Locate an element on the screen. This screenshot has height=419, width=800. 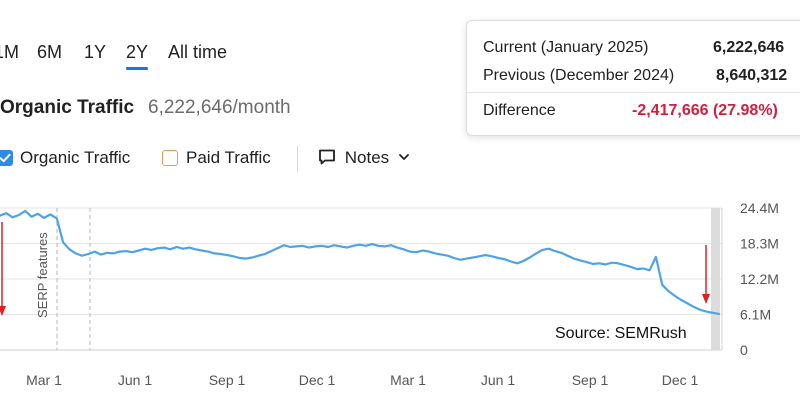
right-drop-arrow is located at coordinates (706, 274).